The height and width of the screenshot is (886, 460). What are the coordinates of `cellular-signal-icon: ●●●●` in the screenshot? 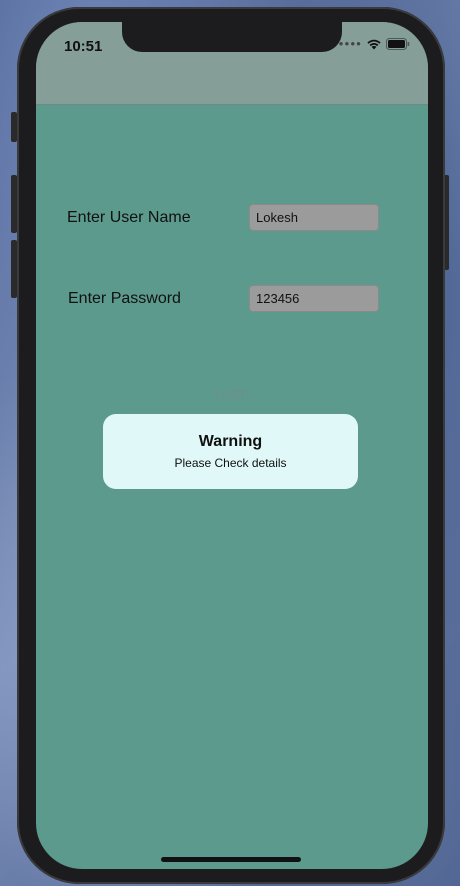 It's located at (350, 43).